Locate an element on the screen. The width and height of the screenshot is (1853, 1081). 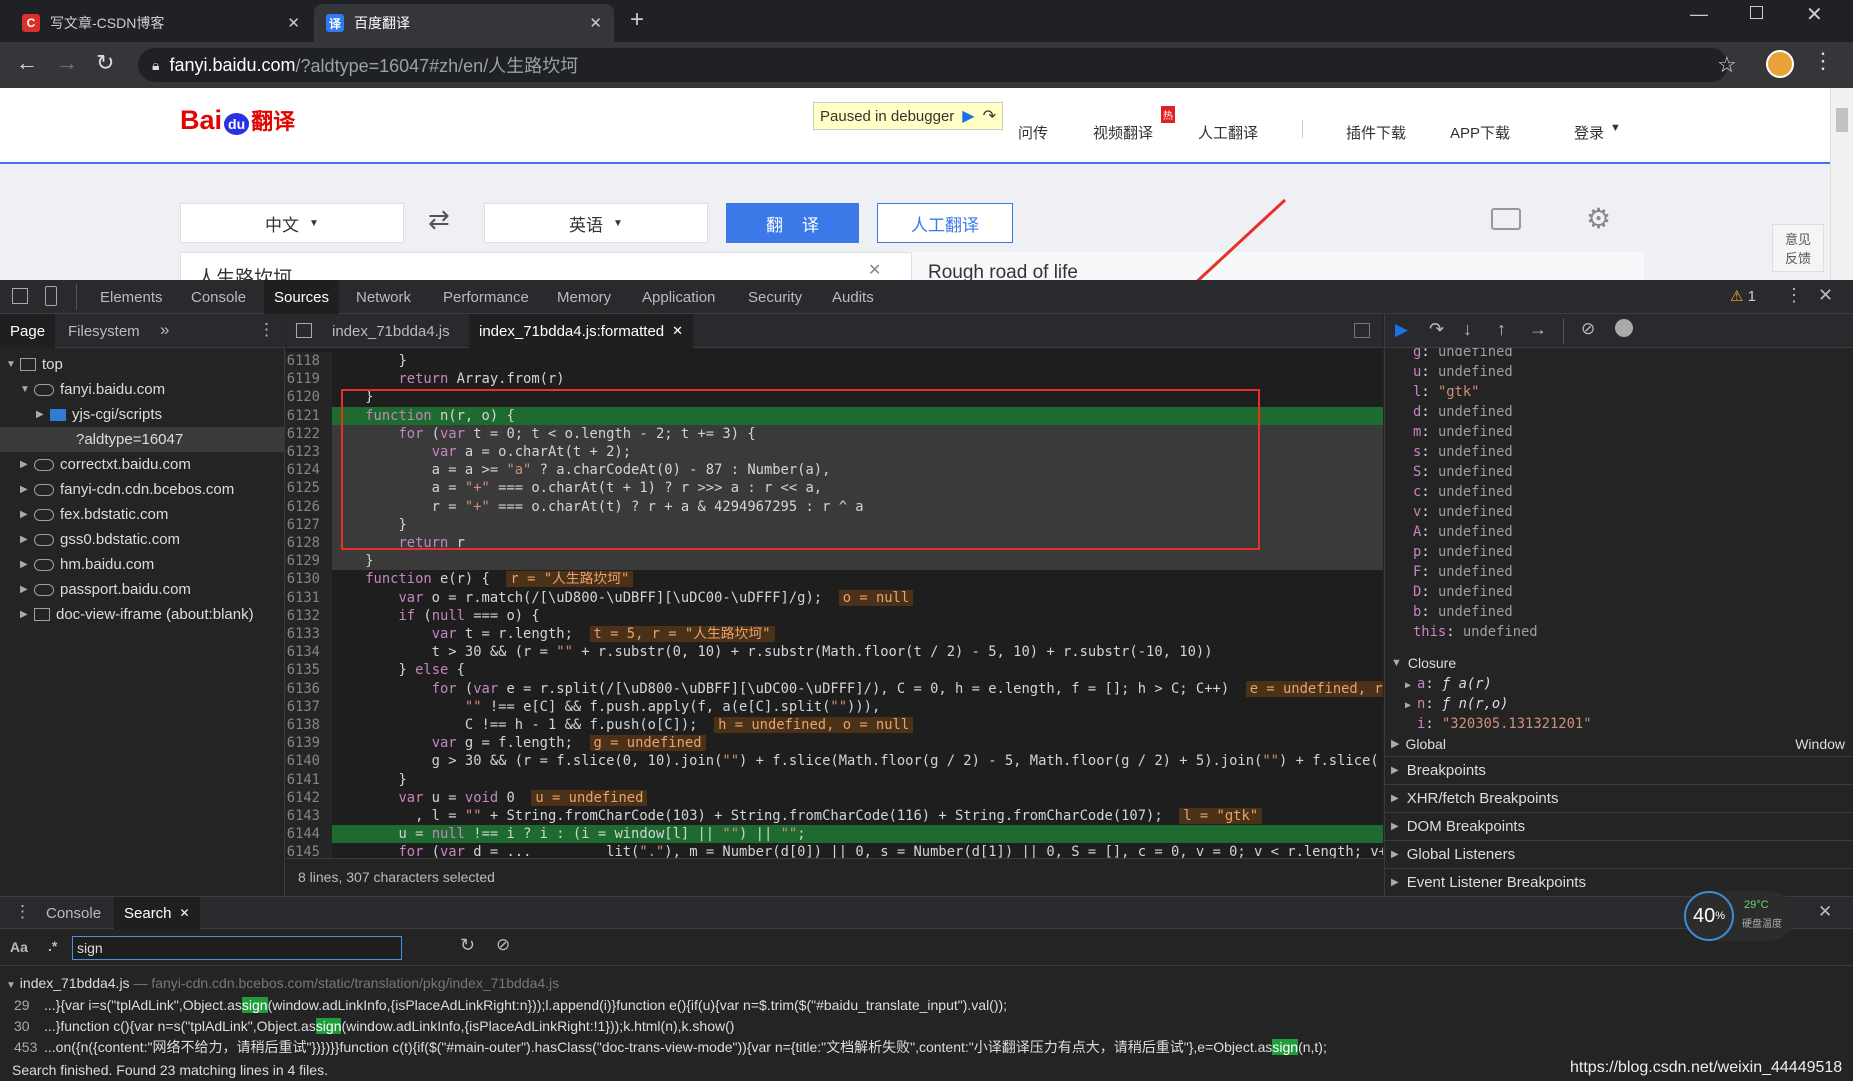
scope-variable: s: undefined is located at coordinates (1619, 452).